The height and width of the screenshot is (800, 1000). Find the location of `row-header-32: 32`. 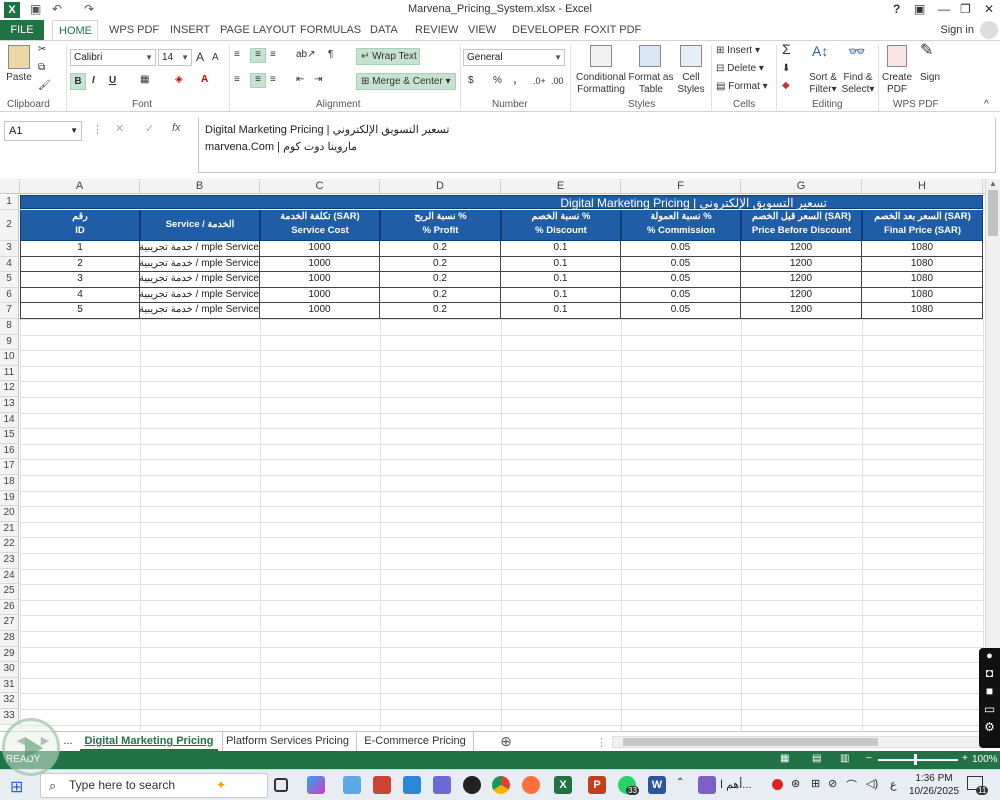

row-header-32: 32 is located at coordinates (9, 701).